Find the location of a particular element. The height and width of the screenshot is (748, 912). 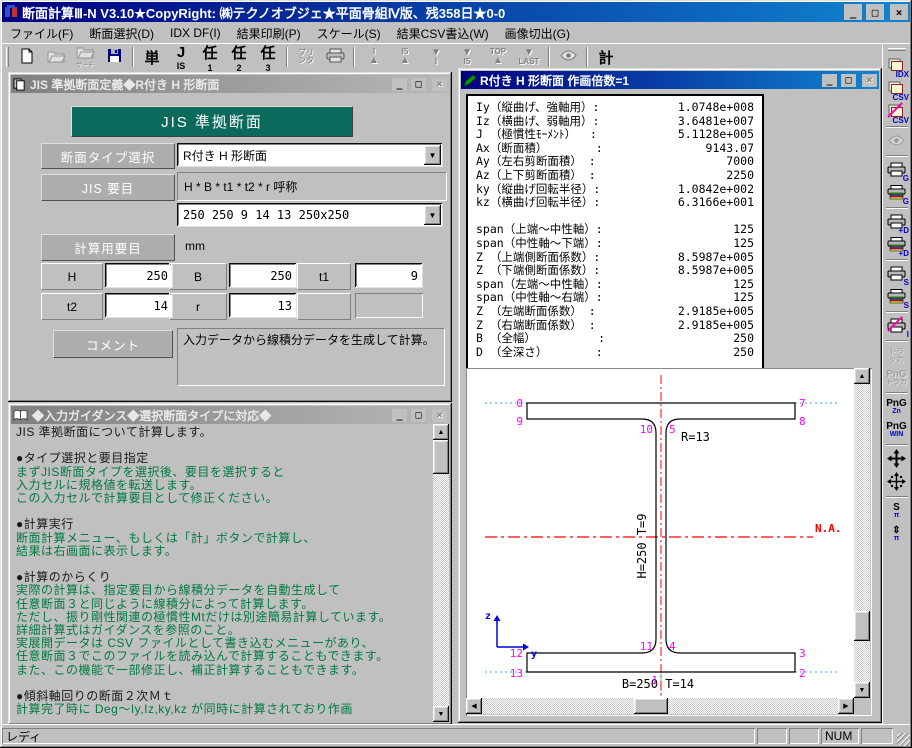

print-color-g-button: G is located at coordinates (896, 194).